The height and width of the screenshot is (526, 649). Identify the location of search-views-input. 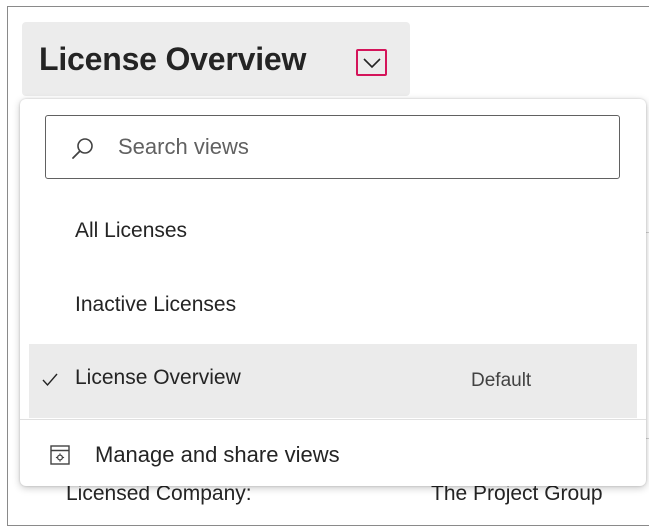
(358, 147).